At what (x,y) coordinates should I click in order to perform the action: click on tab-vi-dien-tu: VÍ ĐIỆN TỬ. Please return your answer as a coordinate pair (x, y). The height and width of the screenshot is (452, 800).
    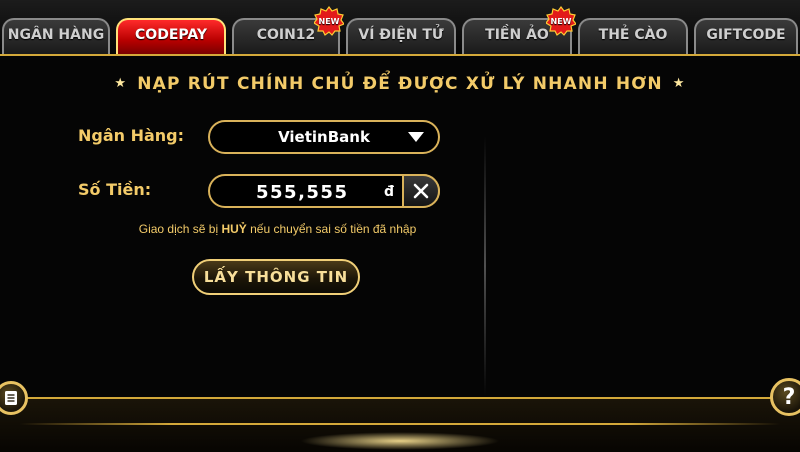
    Looking at the image, I should click on (401, 36).